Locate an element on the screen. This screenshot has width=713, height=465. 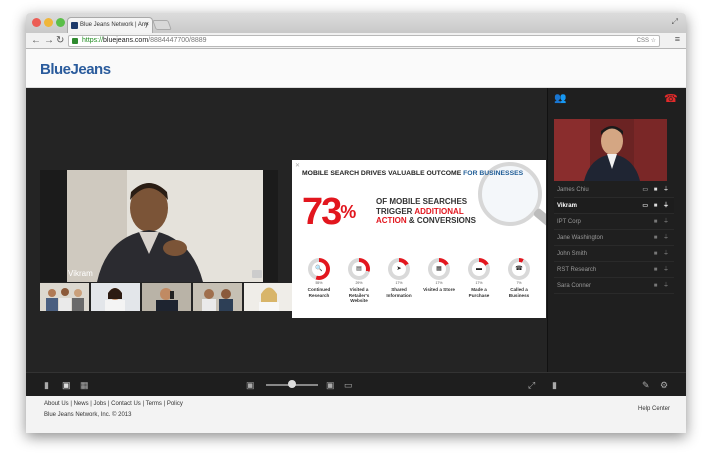
terms-link: Terms is located at coordinates (154, 404).